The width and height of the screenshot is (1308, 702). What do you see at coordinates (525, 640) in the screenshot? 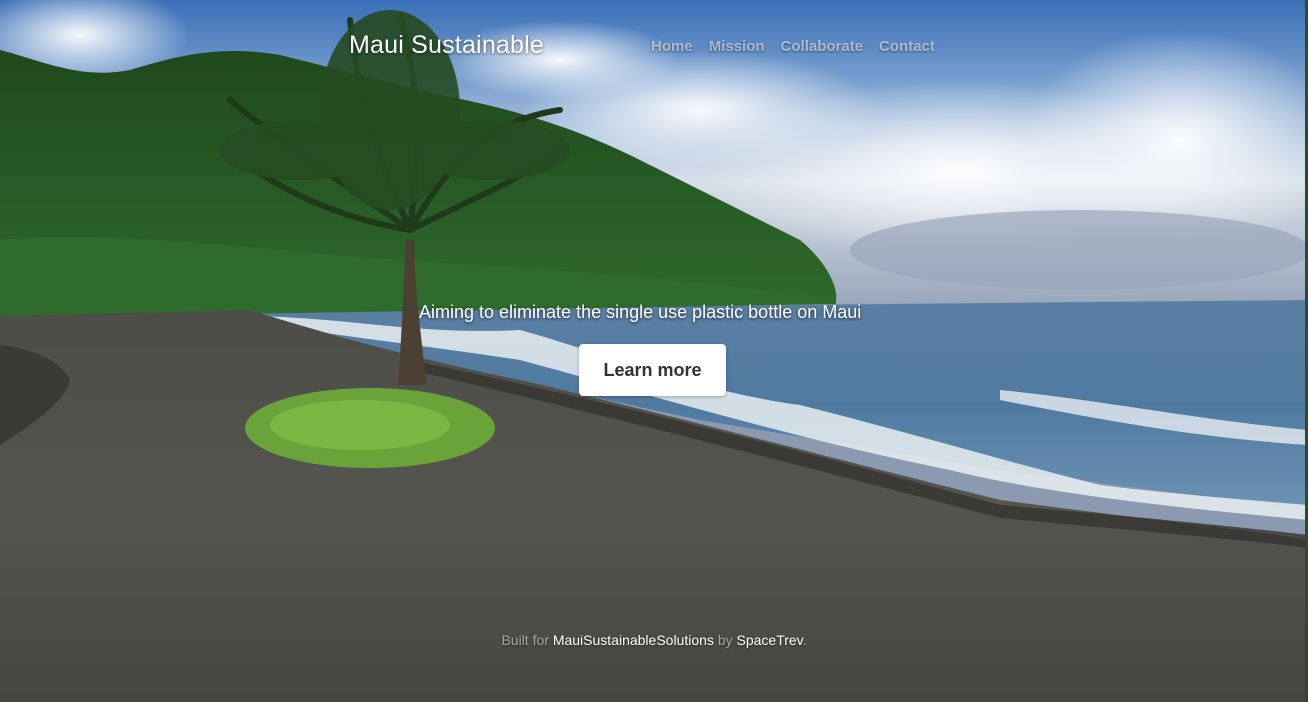
I see `footer-prefix: Built for` at bounding box center [525, 640].